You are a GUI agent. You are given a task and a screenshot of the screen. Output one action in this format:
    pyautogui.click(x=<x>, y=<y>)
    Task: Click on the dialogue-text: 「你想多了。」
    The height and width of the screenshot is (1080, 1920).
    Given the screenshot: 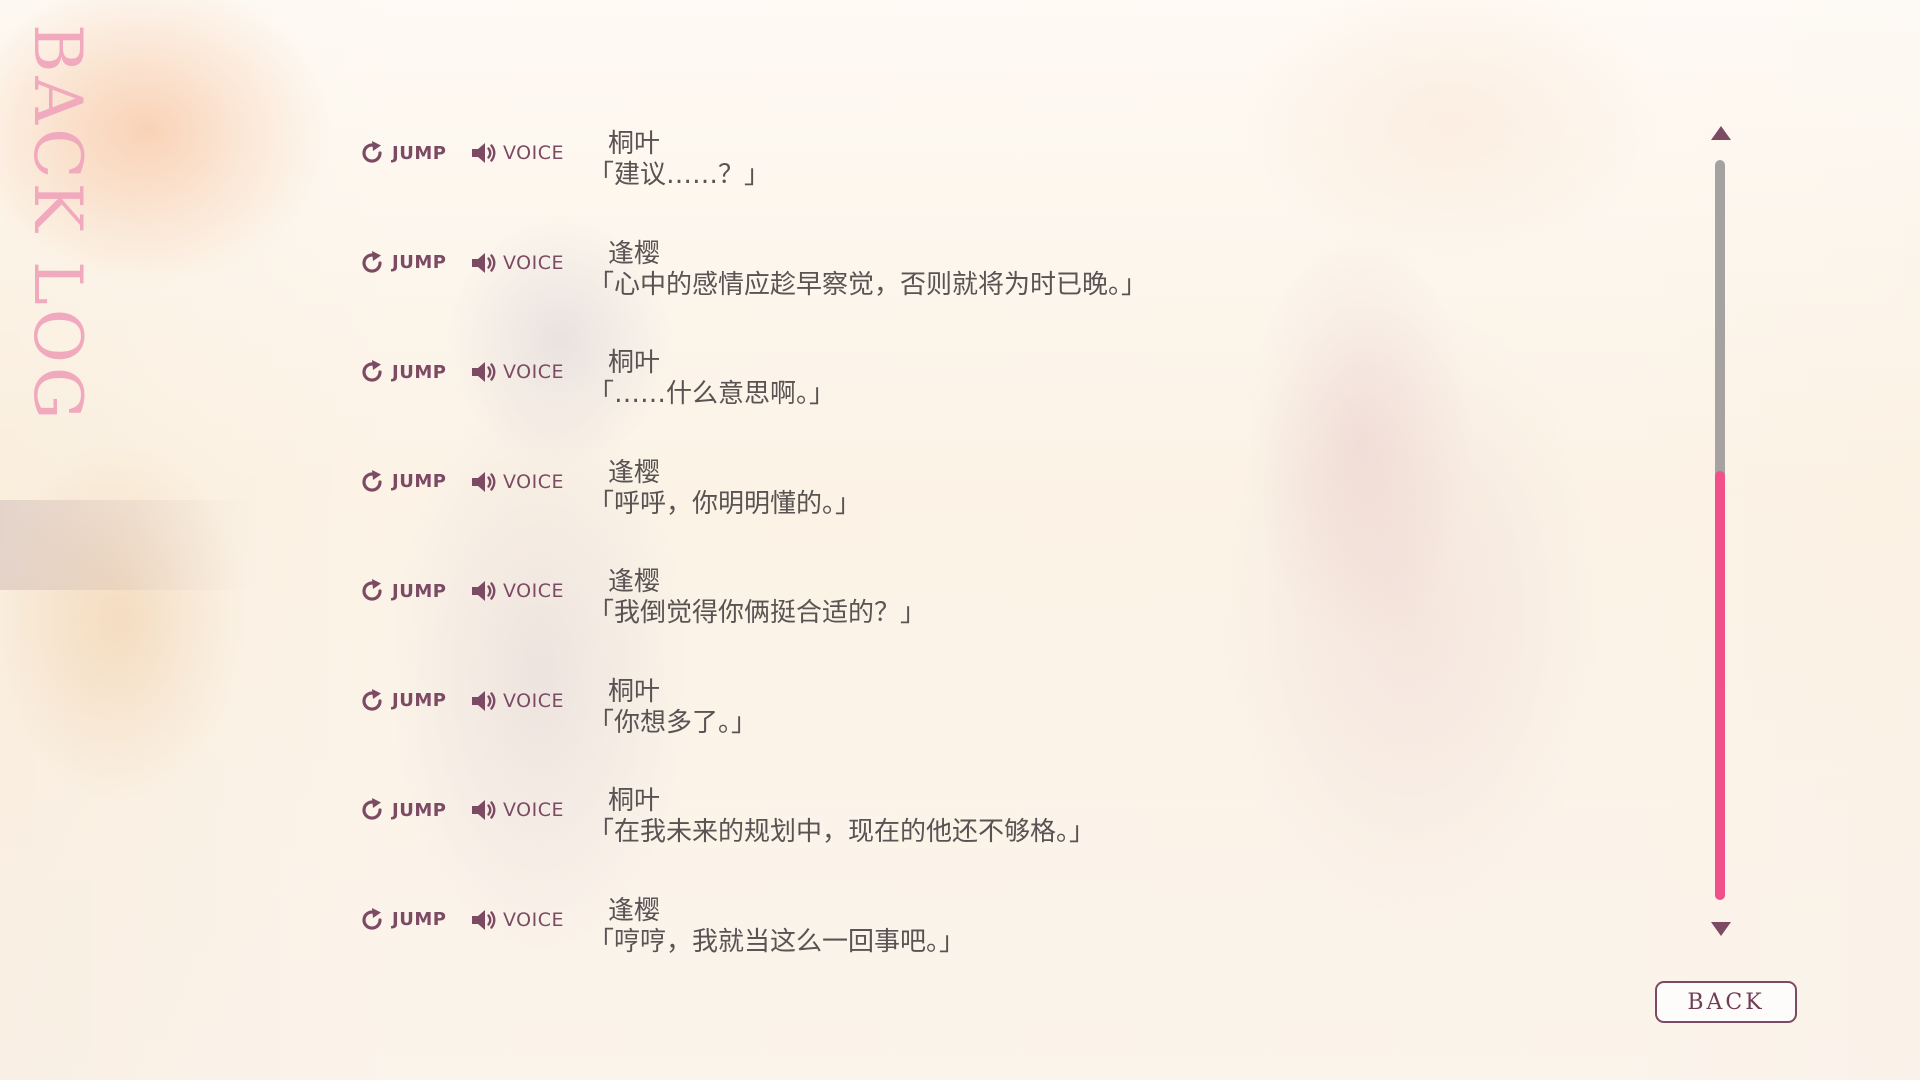 What is the action you would take?
    pyautogui.click(x=673, y=722)
    